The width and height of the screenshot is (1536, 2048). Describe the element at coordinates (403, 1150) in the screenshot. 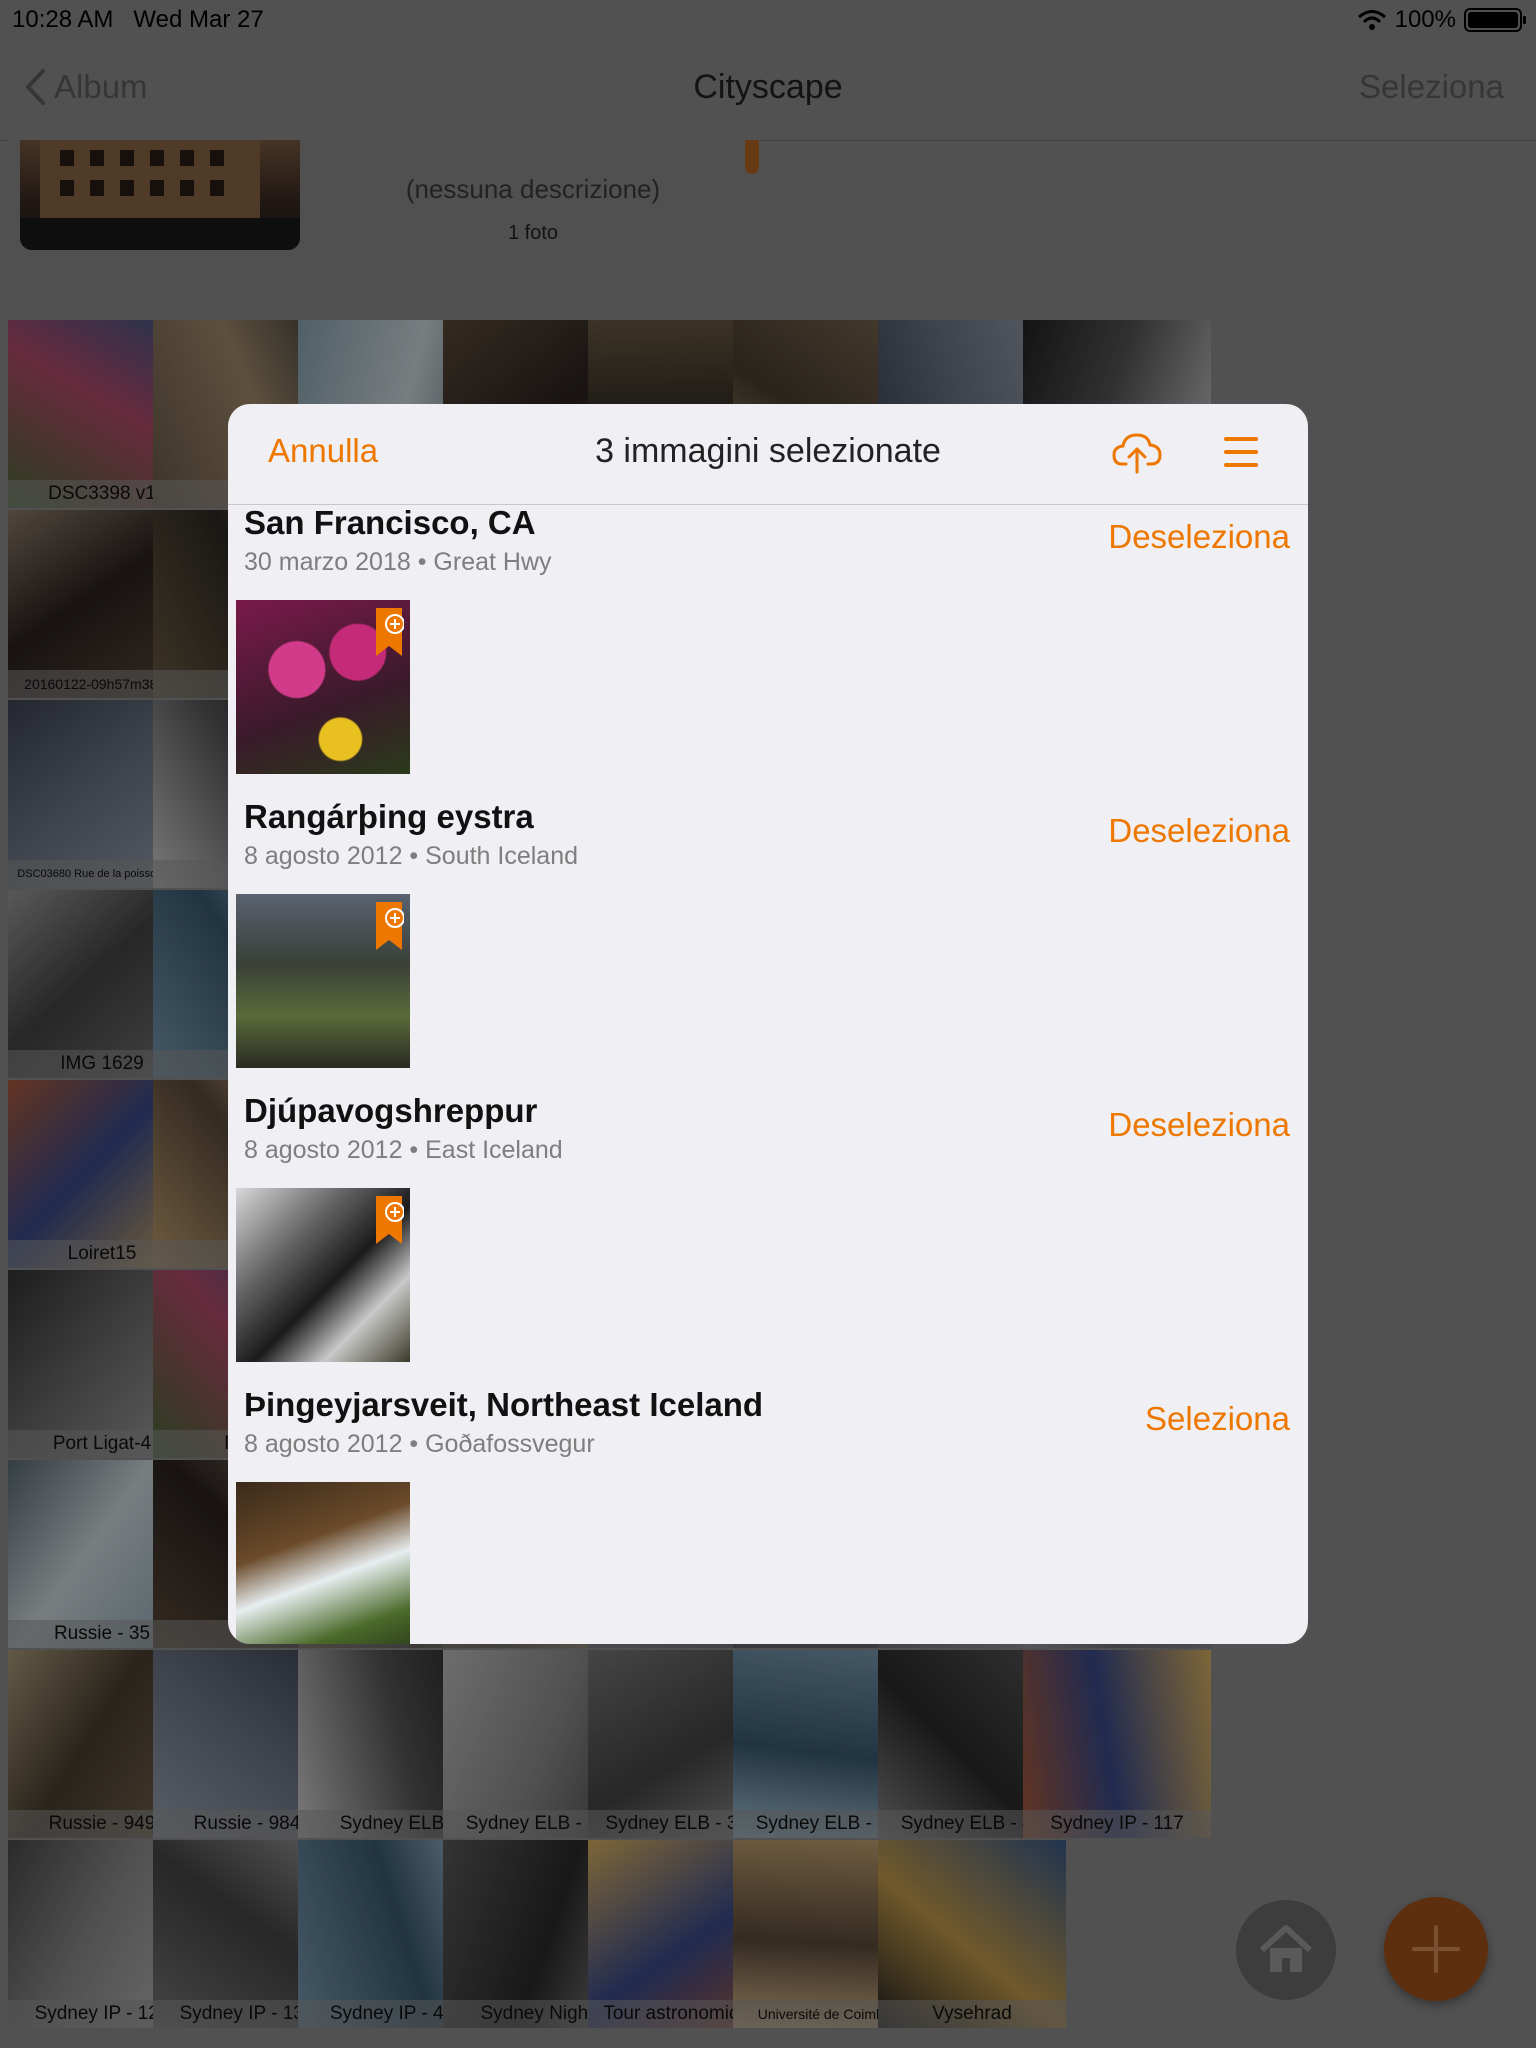

I see `group-subtitle: 8 agosto 2012 • East Iceland` at that location.